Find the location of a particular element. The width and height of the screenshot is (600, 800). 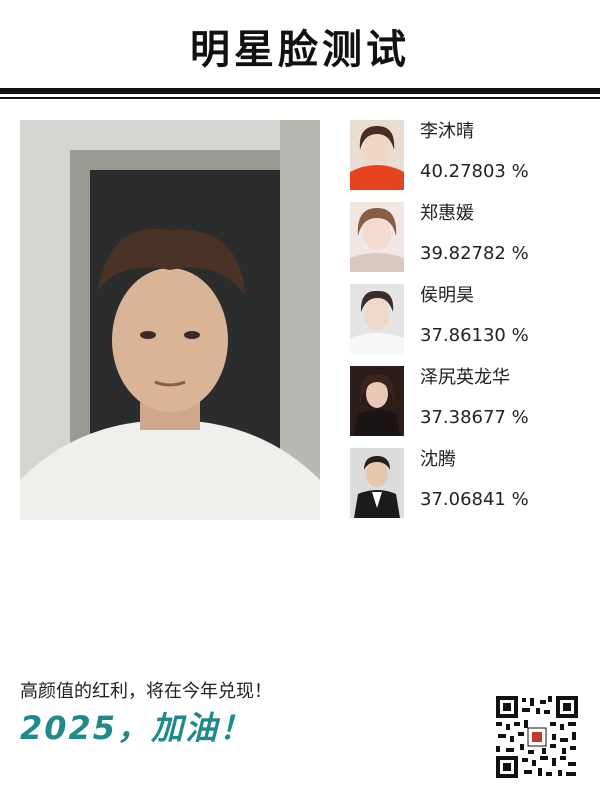

qr-code is located at coordinates (537, 737).